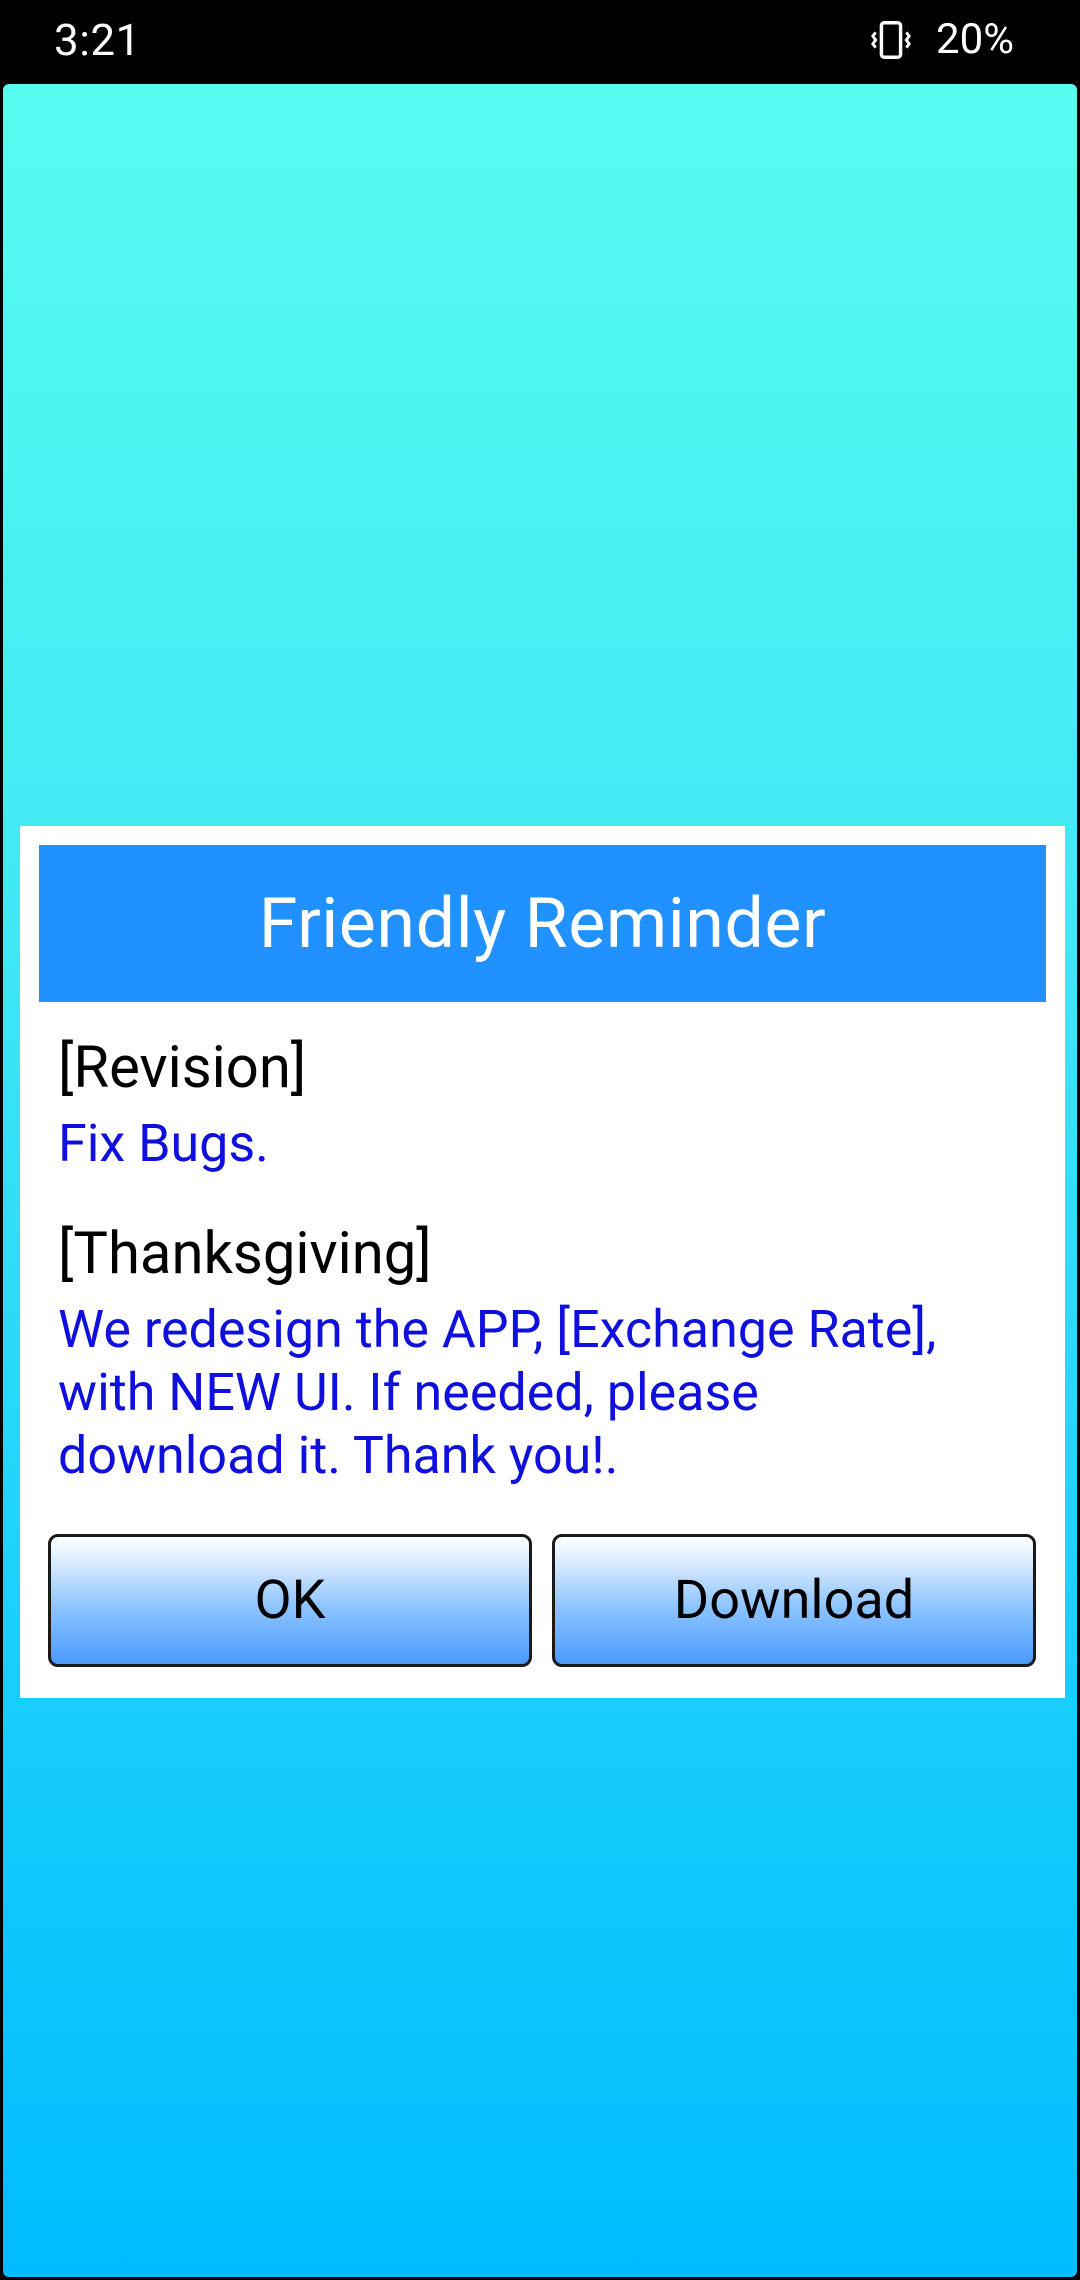  I want to click on thanksgiving-heading: [Thanksgiving], so click(245, 1254).